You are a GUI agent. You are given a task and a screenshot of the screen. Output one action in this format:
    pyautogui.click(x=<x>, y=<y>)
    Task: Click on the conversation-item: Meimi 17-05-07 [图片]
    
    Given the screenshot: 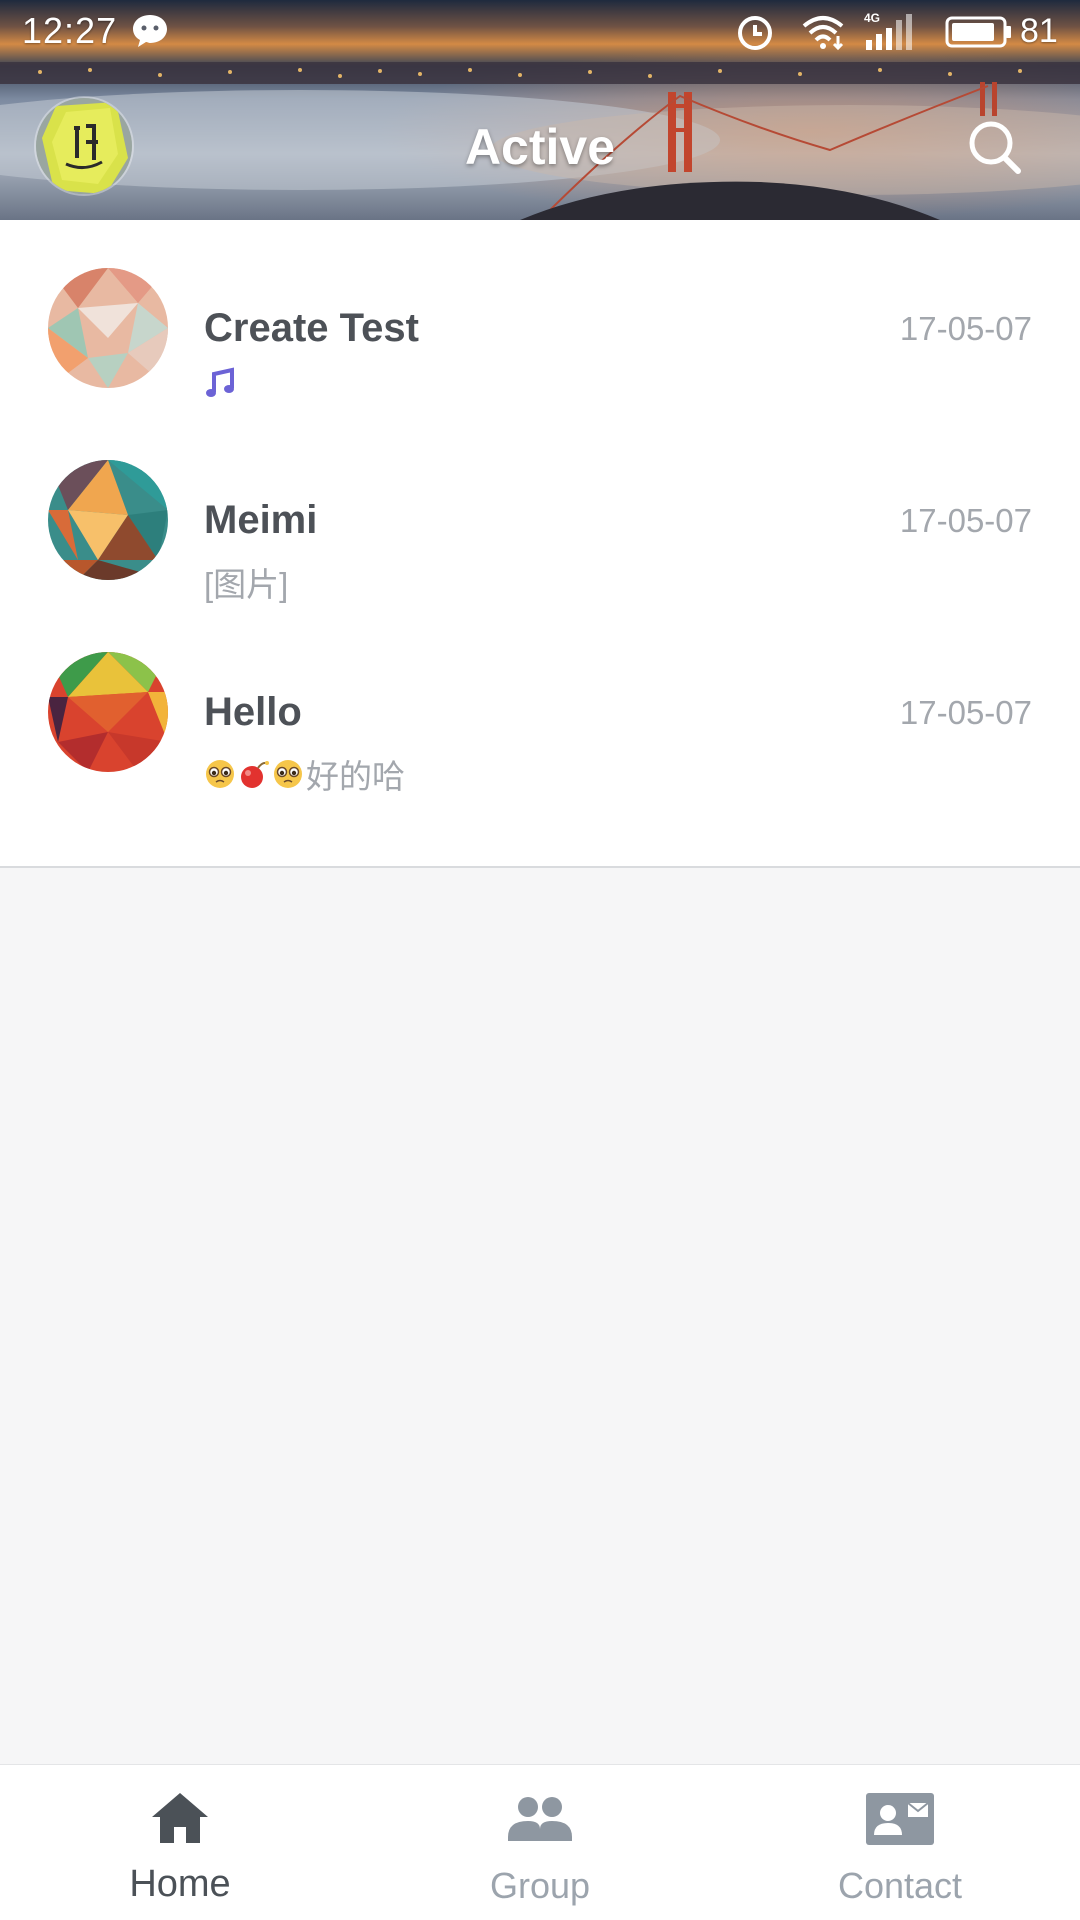 What is the action you would take?
    pyautogui.click(x=540, y=508)
    